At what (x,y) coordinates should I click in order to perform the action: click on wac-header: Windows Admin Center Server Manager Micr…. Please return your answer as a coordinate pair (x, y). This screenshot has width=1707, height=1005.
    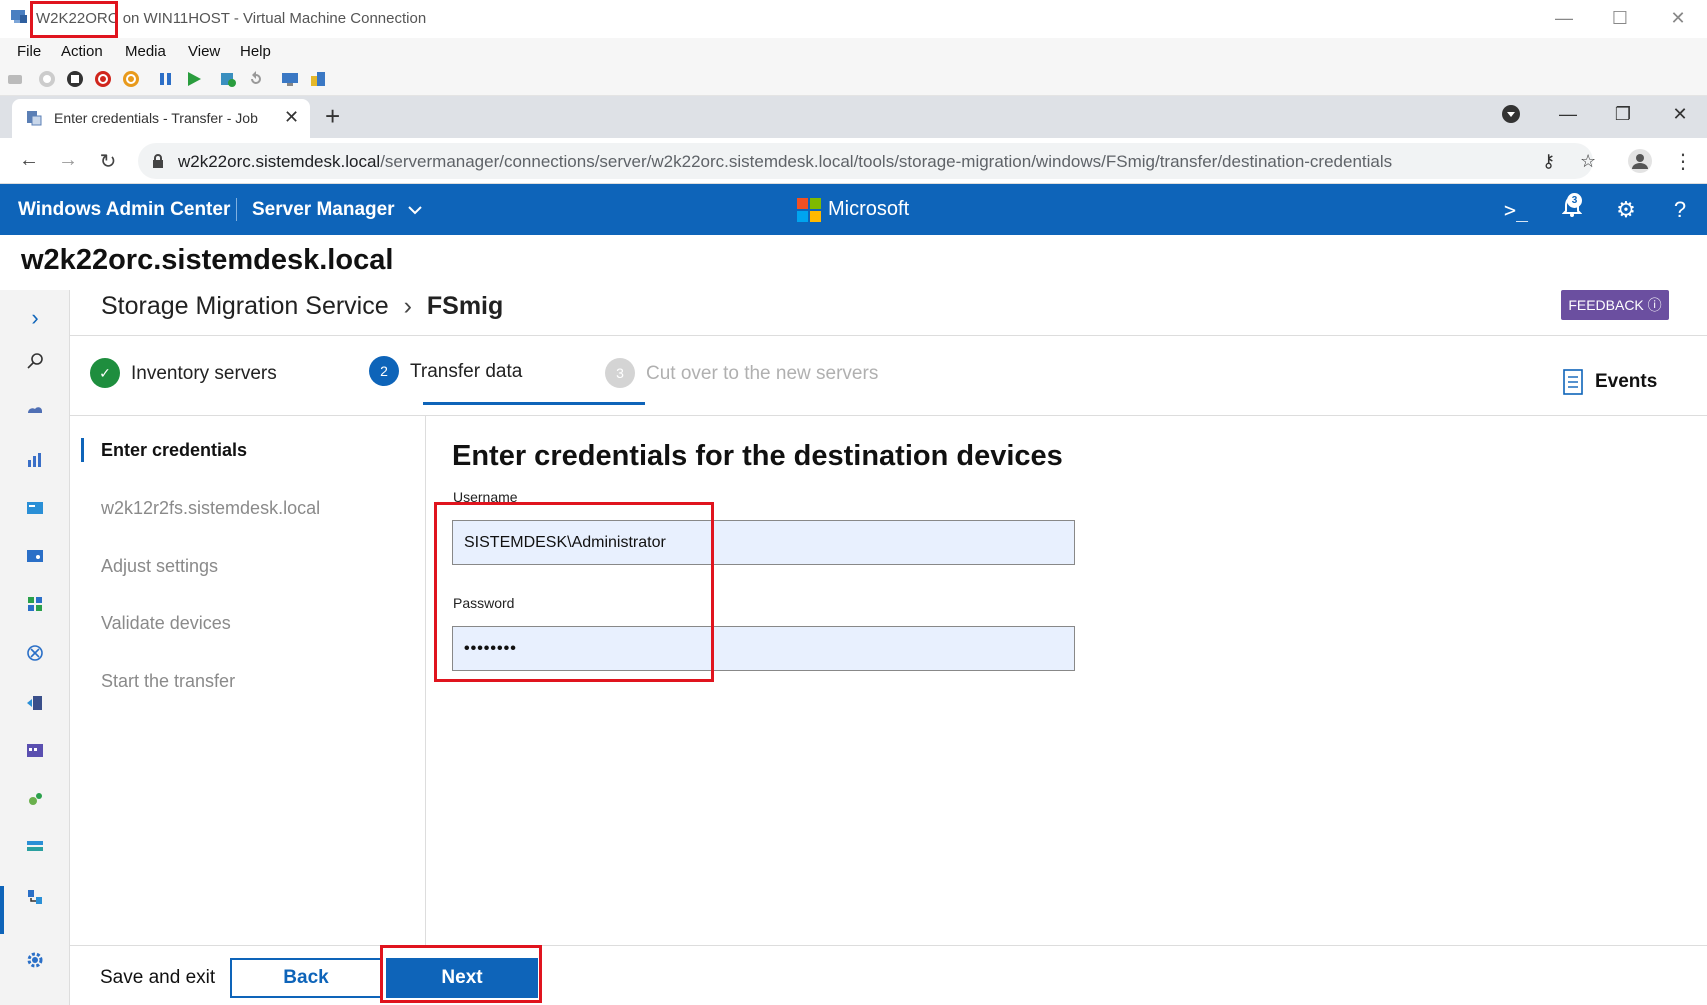
    Looking at the image, I should click on (853, 209).